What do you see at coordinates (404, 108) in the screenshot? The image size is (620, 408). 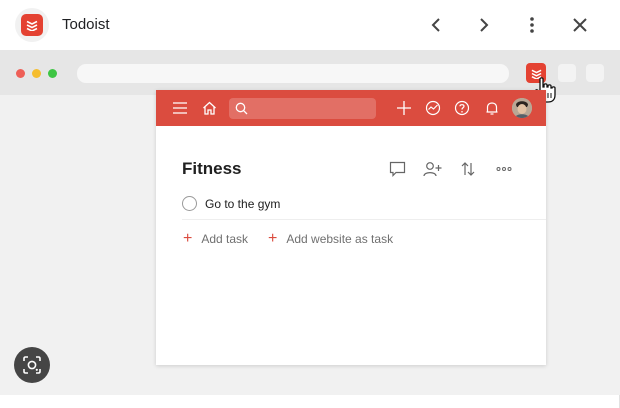 I see `add-icon` at bounding box center [404, 108].